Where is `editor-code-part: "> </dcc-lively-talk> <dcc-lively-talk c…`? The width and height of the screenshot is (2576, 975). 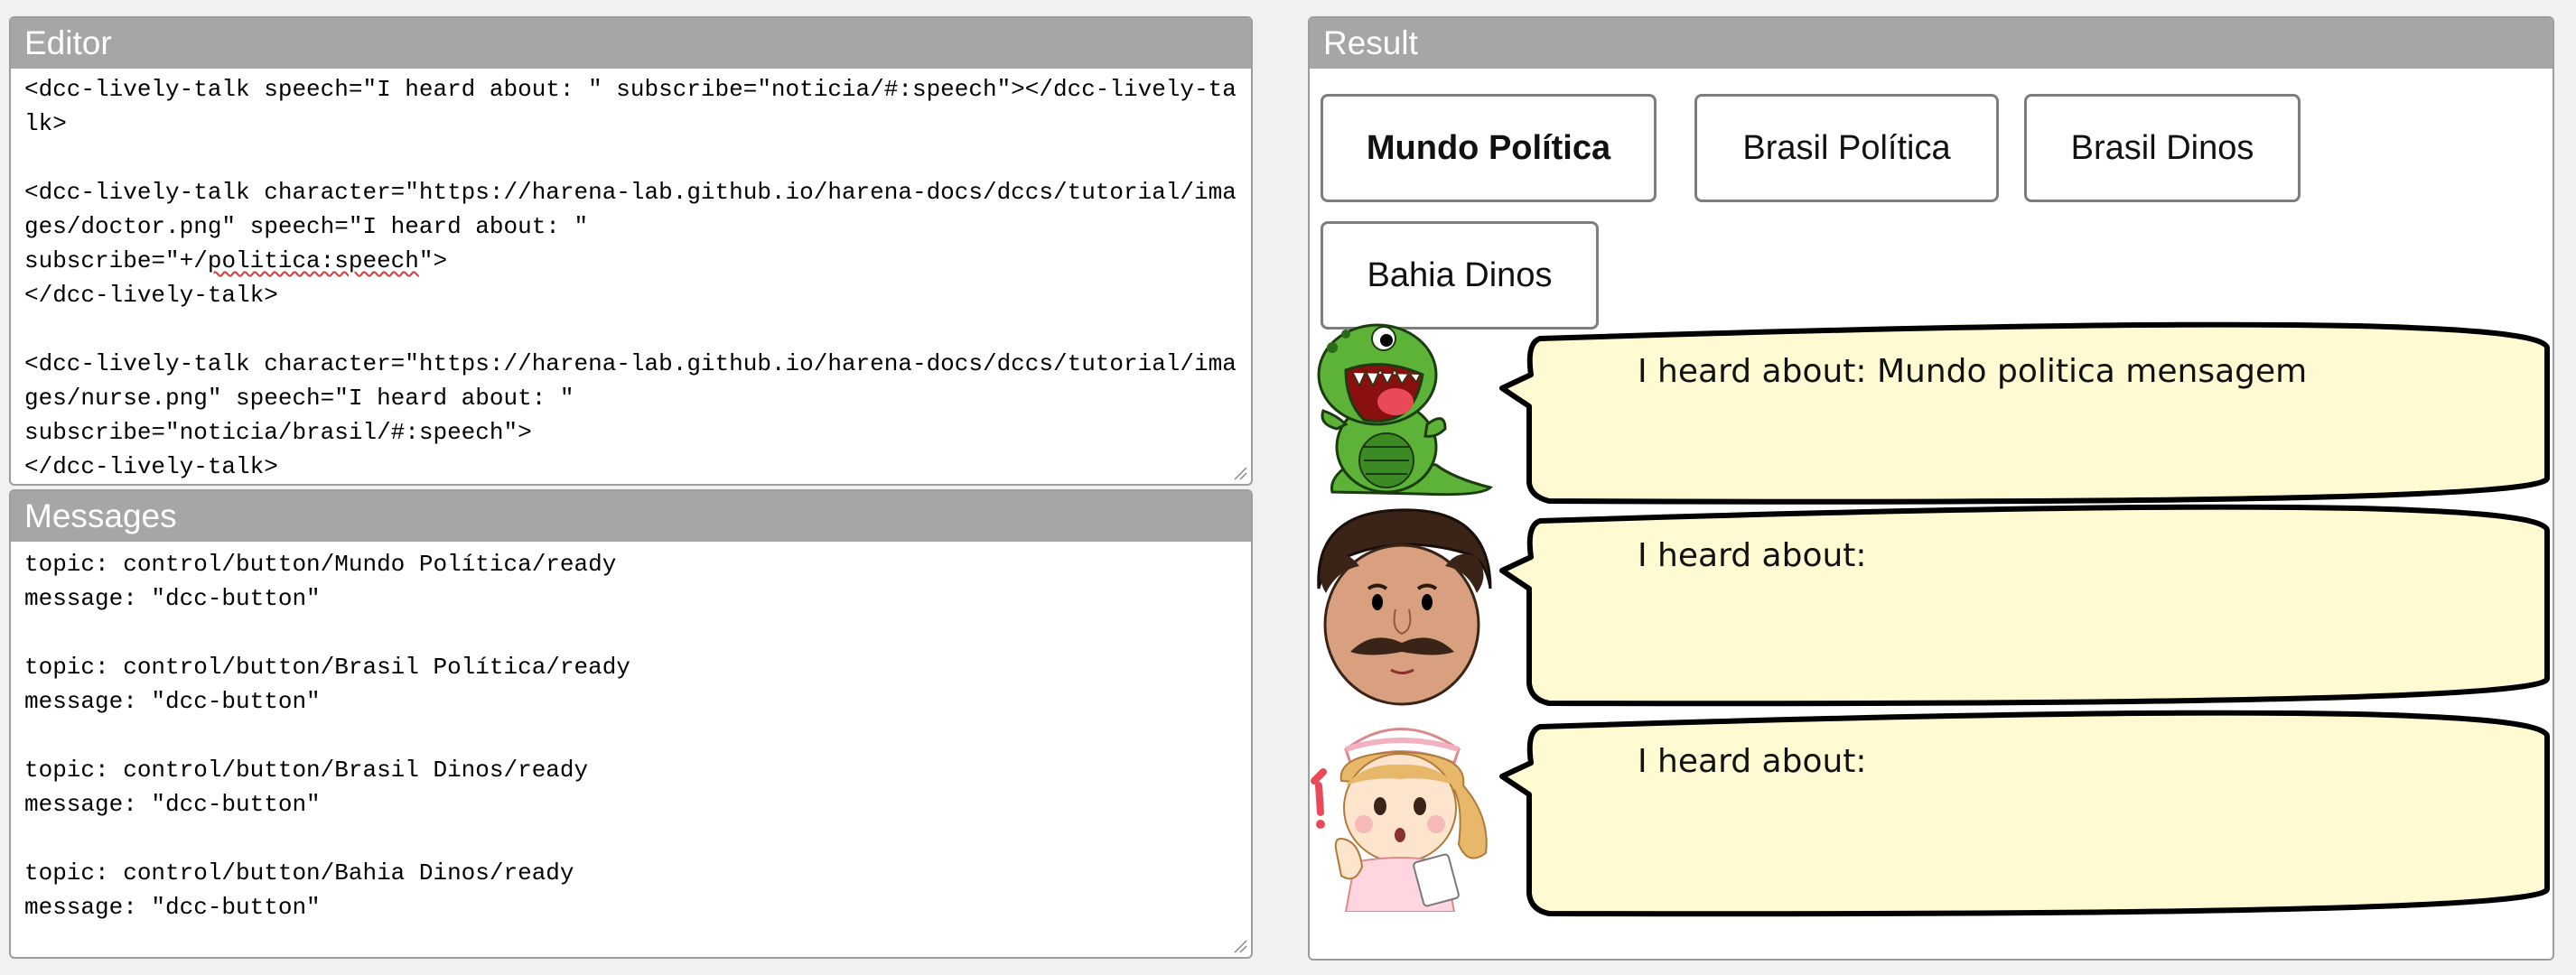 editor-code-part: "> </dcc-lively-talk> <dcc-lively-talk c… is located at coordinates (630, 364).